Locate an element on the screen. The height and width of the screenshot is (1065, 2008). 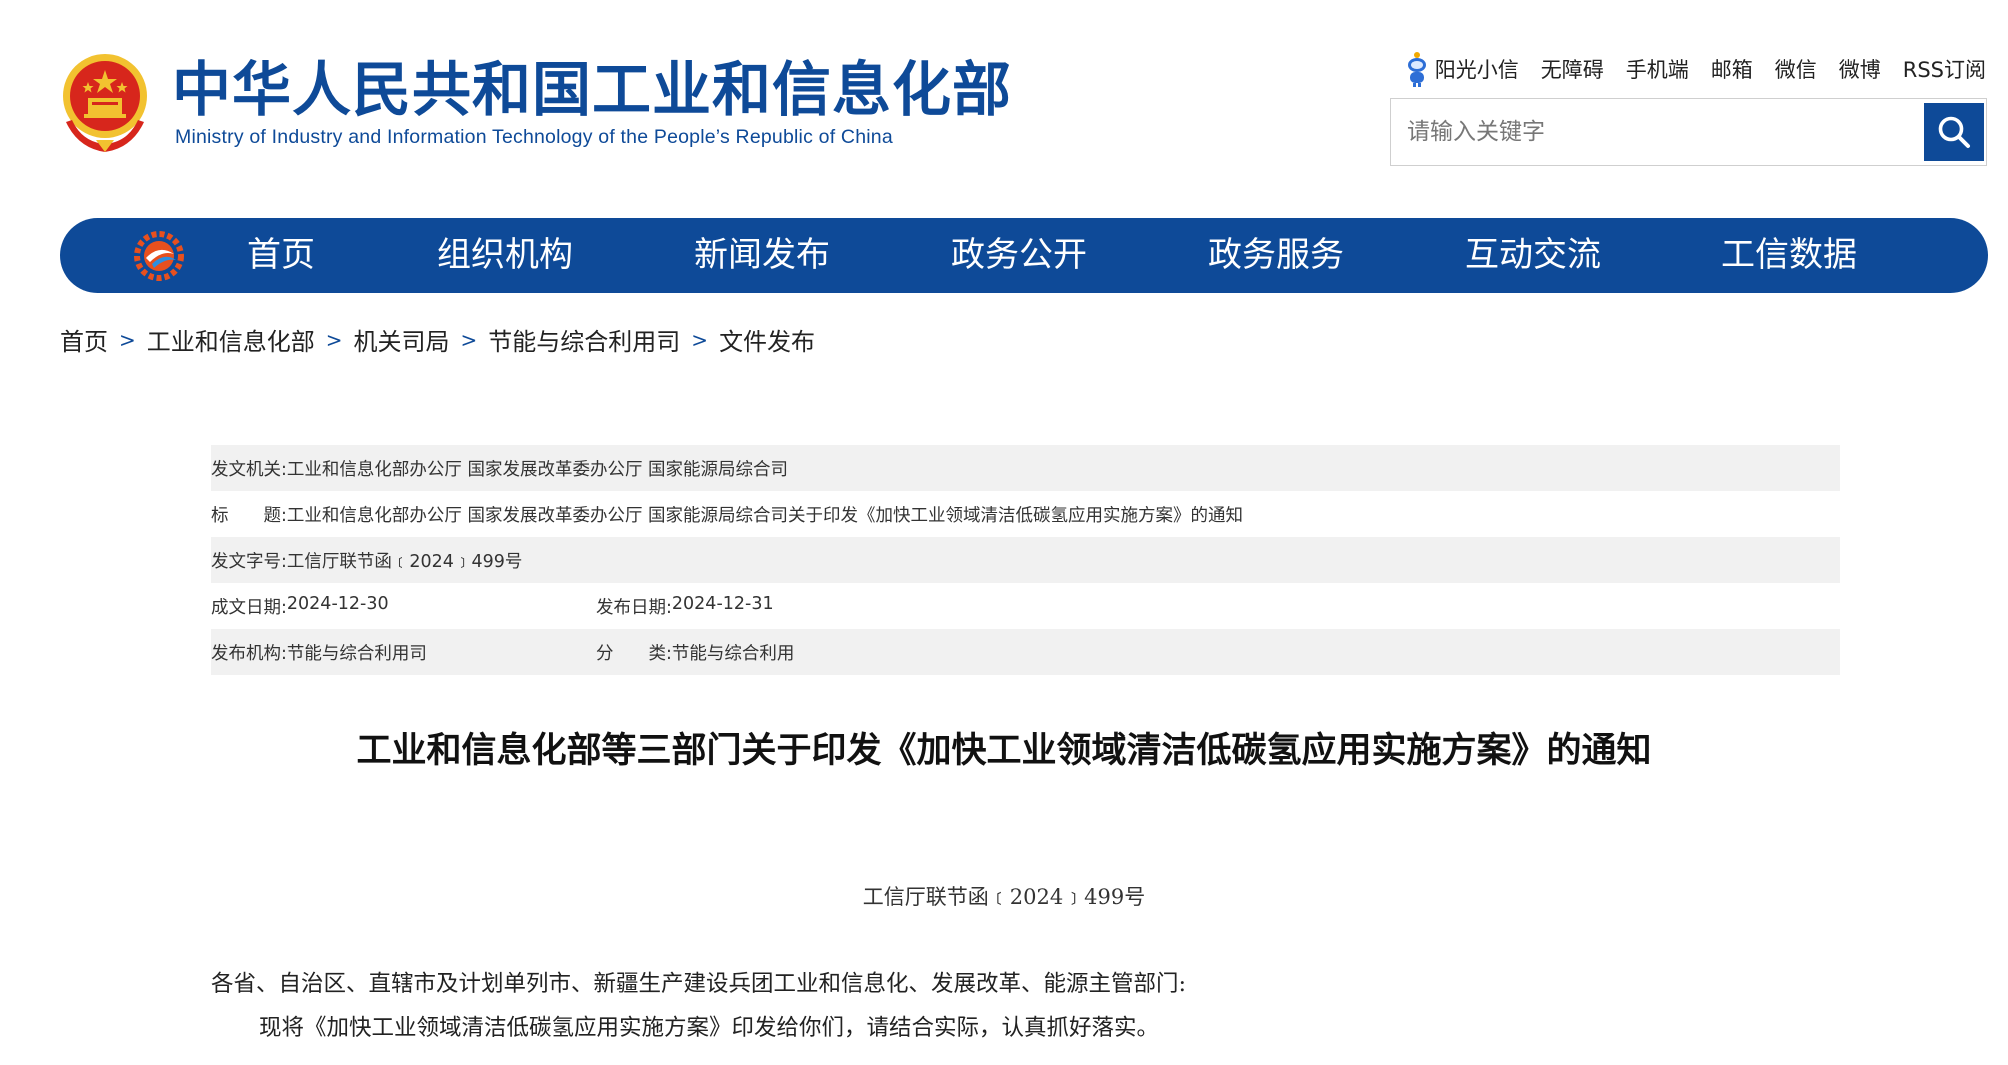
meta-row-issuer: 发文机关: 工业和信息化部办公厅 国家发展改革委办公厅 国家能源局综合司 is located at coordinates (1025, 468).